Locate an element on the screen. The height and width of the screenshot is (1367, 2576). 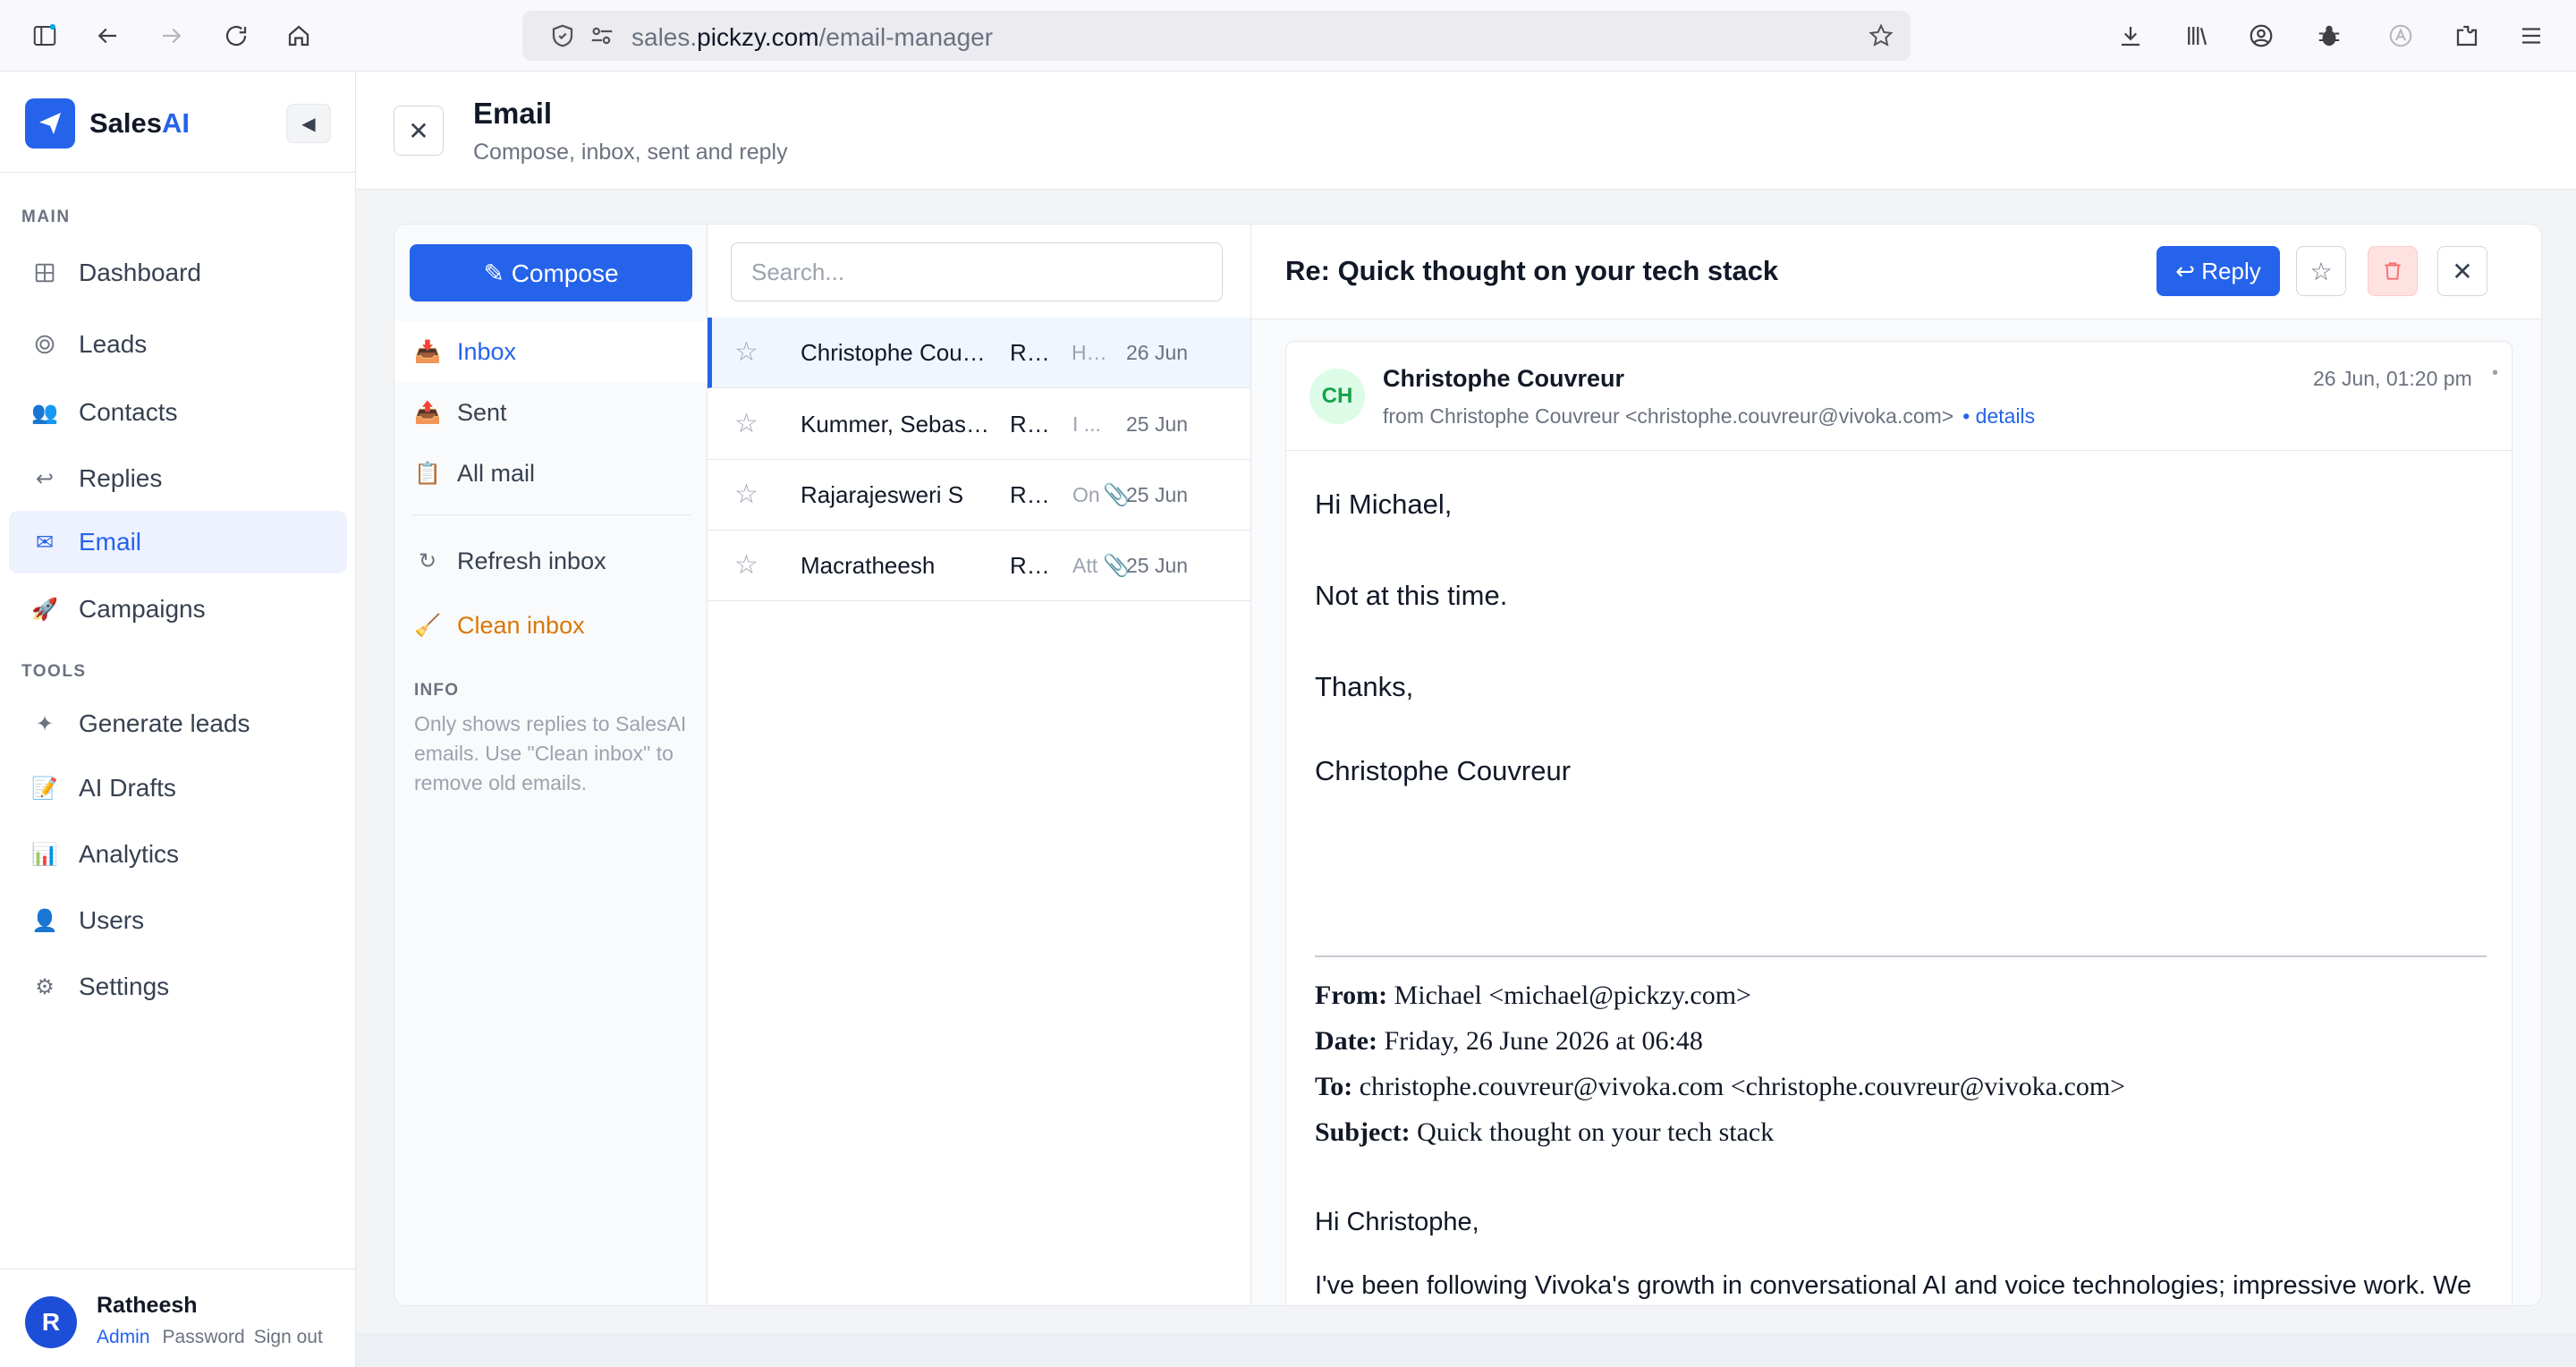
sidebar-item-label: Dashboard is located at coordinates (140, 272).